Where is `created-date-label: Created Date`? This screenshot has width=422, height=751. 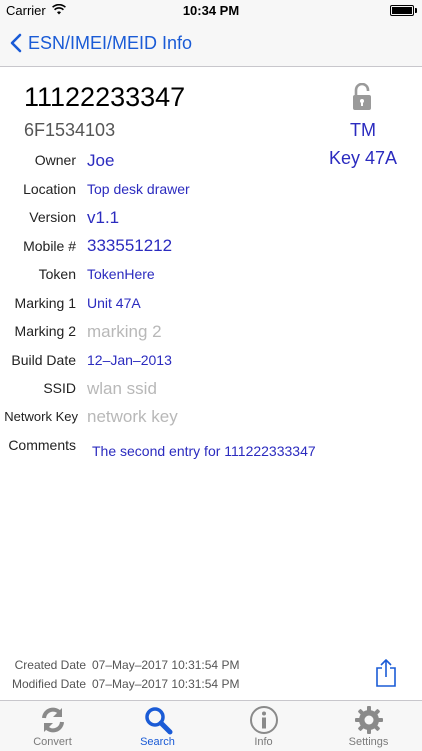 created-date-label: Created Date is located at coordinates (50, 665).